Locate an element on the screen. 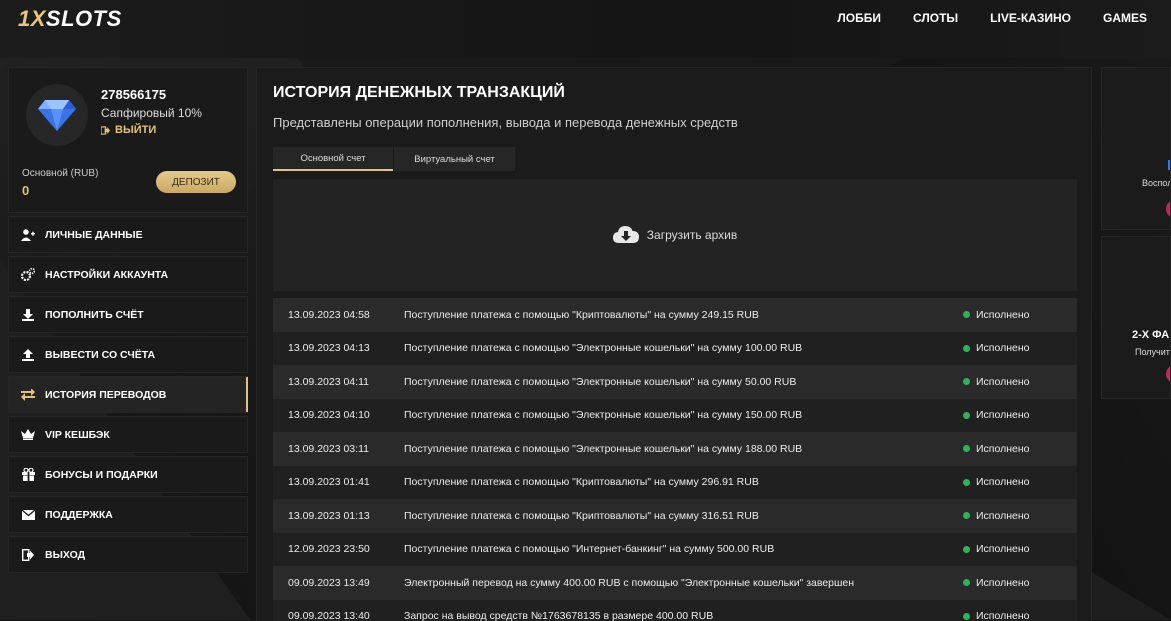 The image size is (1171, 621). sapphire-diamond-icon is located at coordinates (57, 115).